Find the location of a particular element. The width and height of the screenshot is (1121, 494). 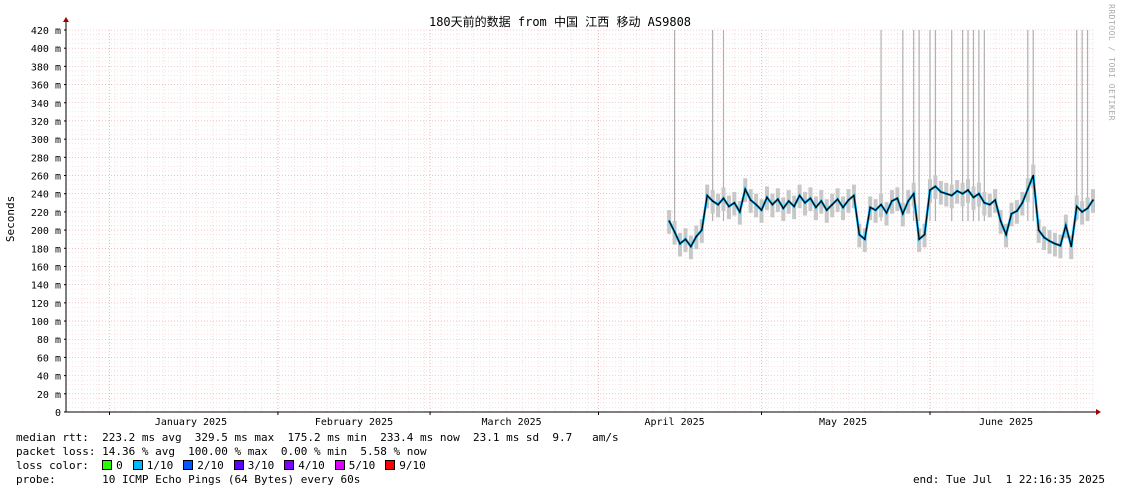

rrdtool-watermark: RRDTOOL / TOBI OETIKER is located at coordinates (1111, 62).